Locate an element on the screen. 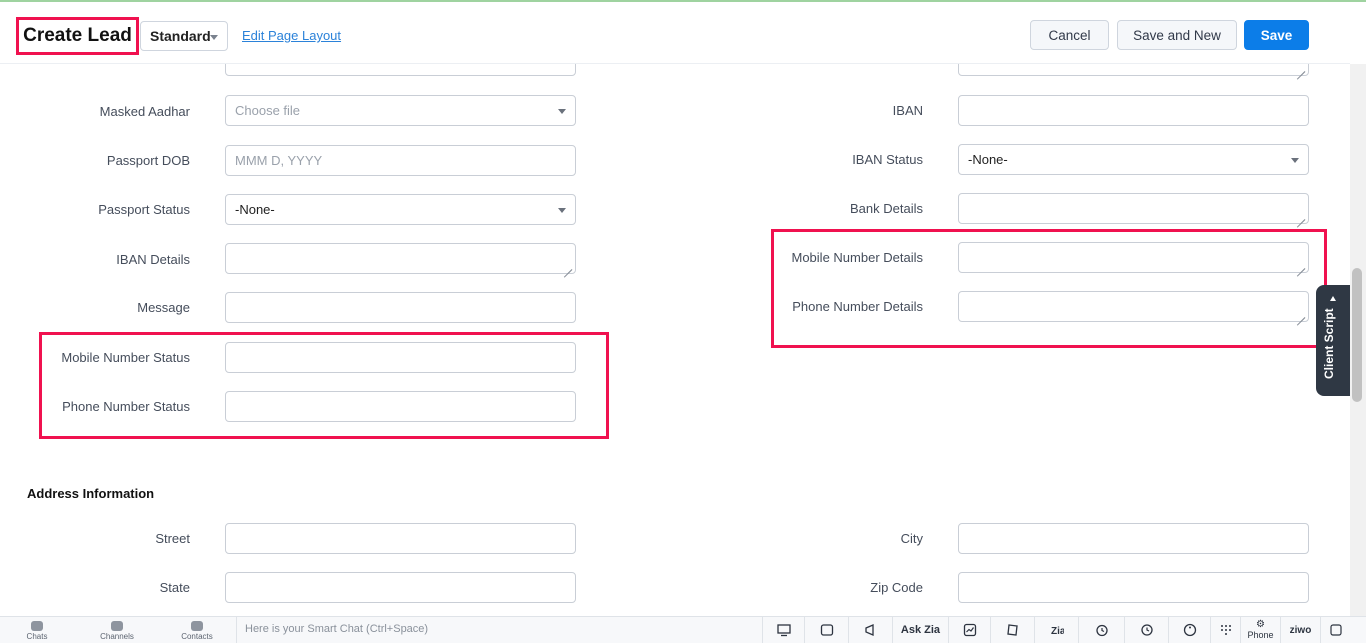 This screenshot has height=643, width=1366. channels-button: Channels is located at coordinates (117, 631).